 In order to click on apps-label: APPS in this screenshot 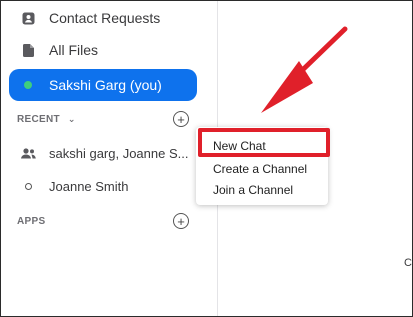, I will do `click(31, 221)`.